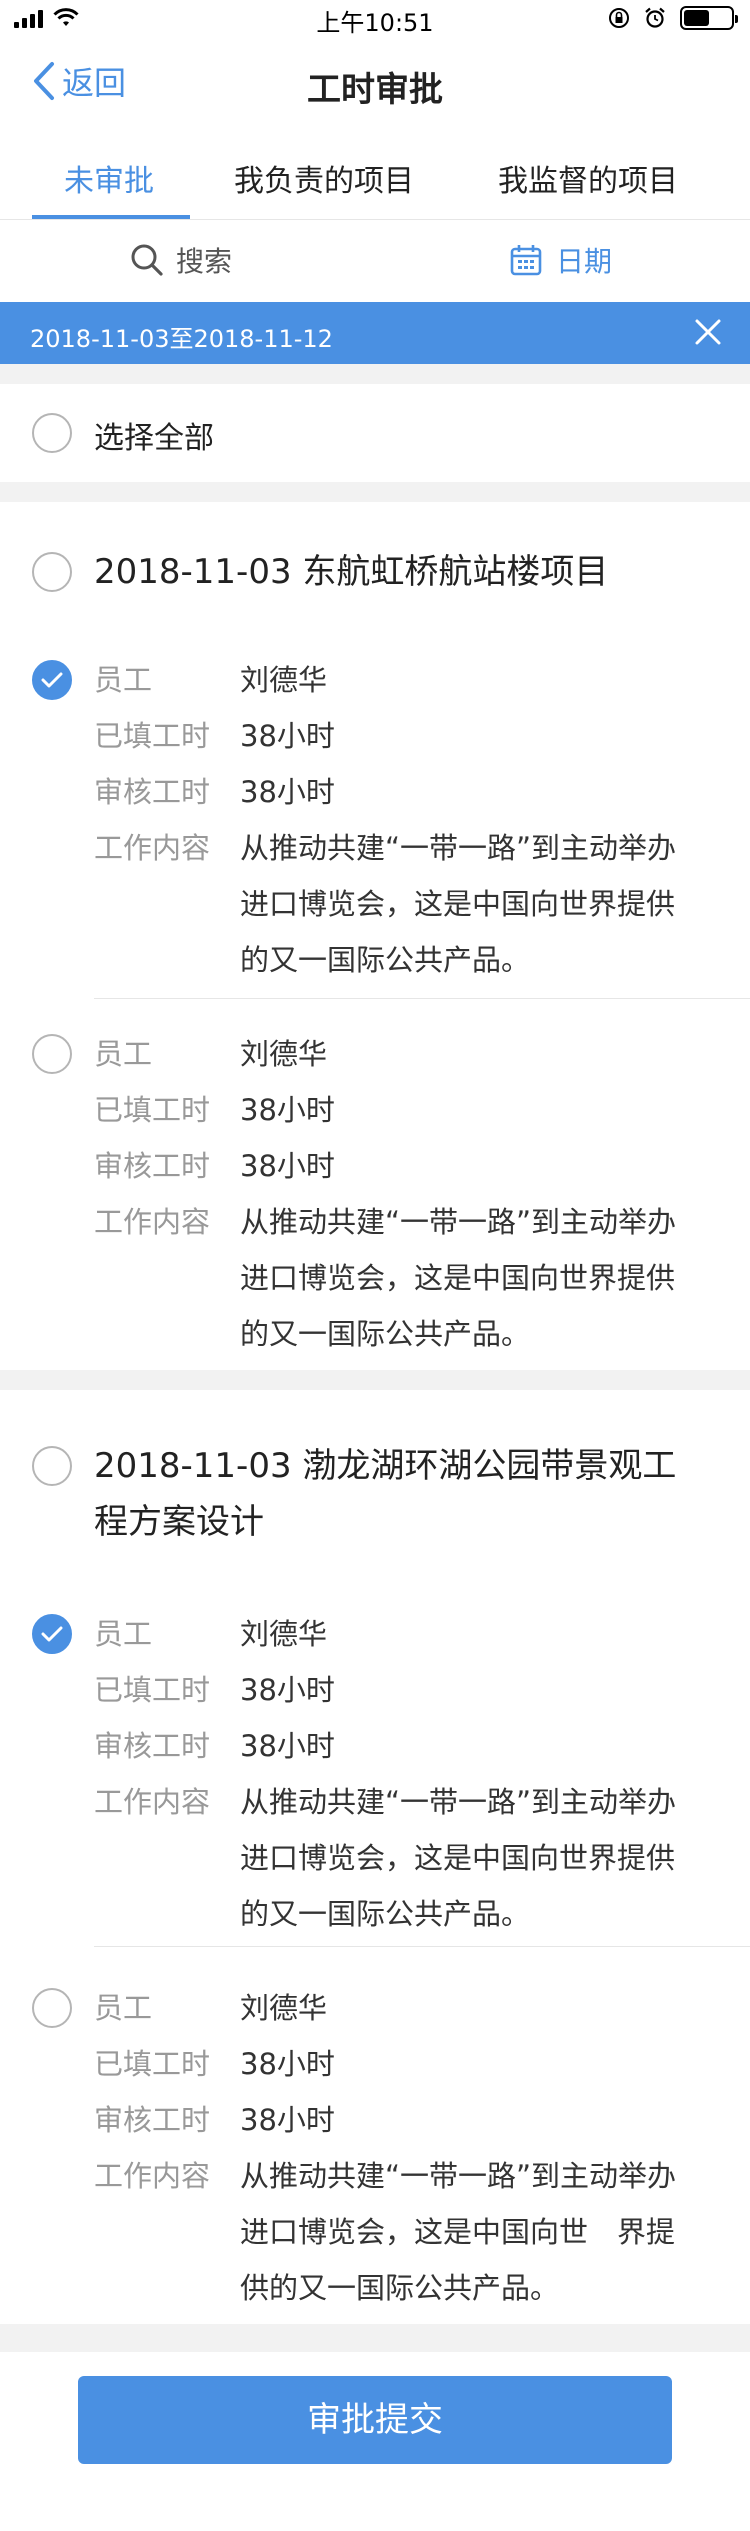 The image size is (750, 2531). I want to click on date-range-text: 2018-11-03至2018-11-12, so click(181, 339).